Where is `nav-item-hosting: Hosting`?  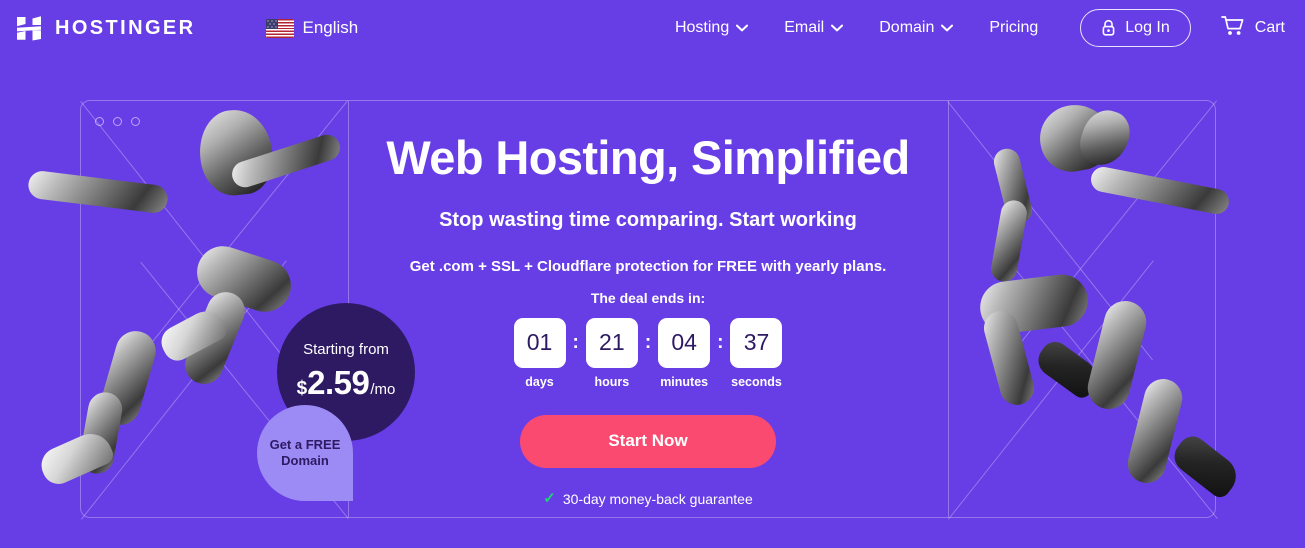 nav-item-hosting: Hosting is located at coordinates (711, 28).